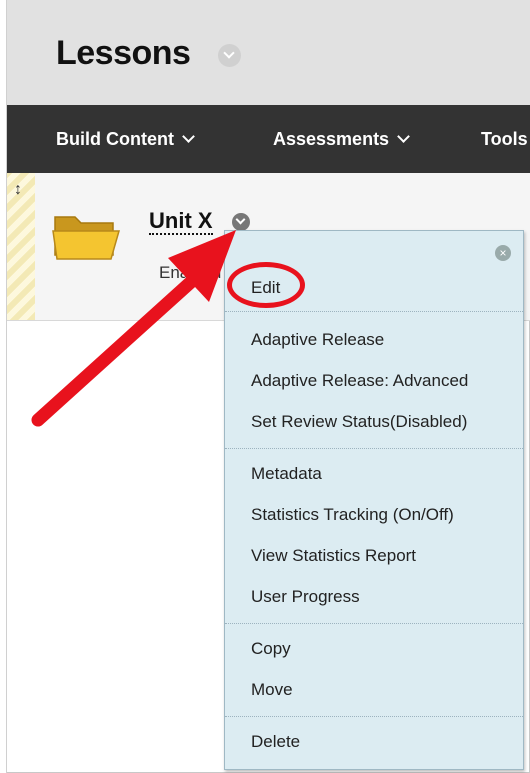 The height and width of the screenshot is (773, 530). Describe the element at coordinates (305, 597) in the screenshot. I see `menu-item-user-progress: User Progress` at that location.